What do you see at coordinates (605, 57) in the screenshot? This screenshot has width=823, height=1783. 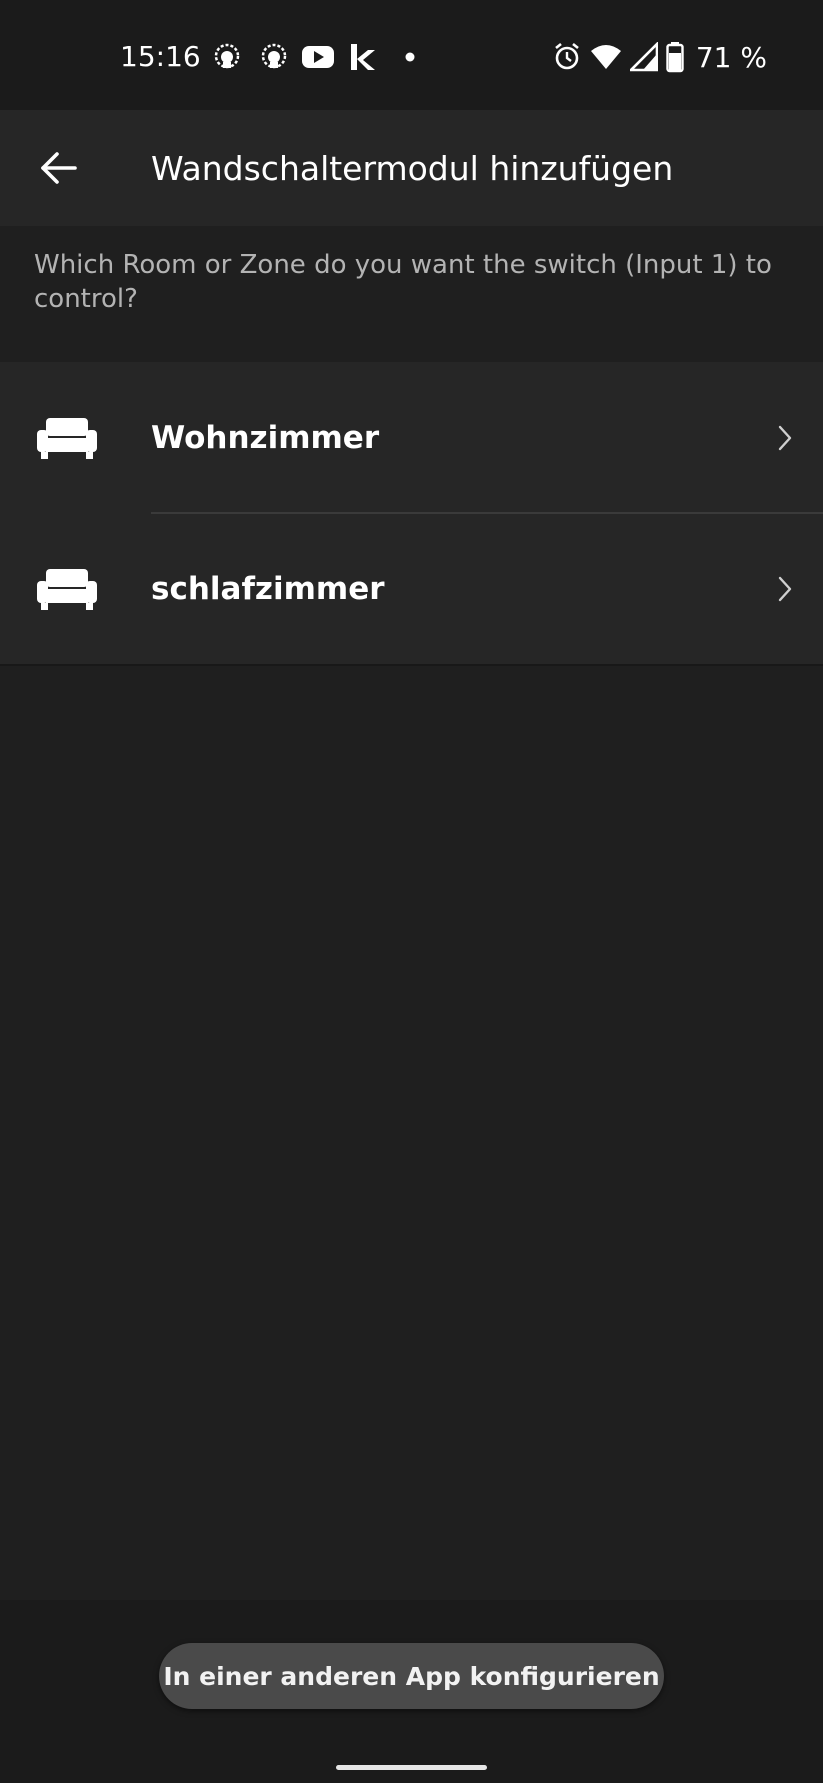 I see `wifi-icon` at bounding box center [605, 57].